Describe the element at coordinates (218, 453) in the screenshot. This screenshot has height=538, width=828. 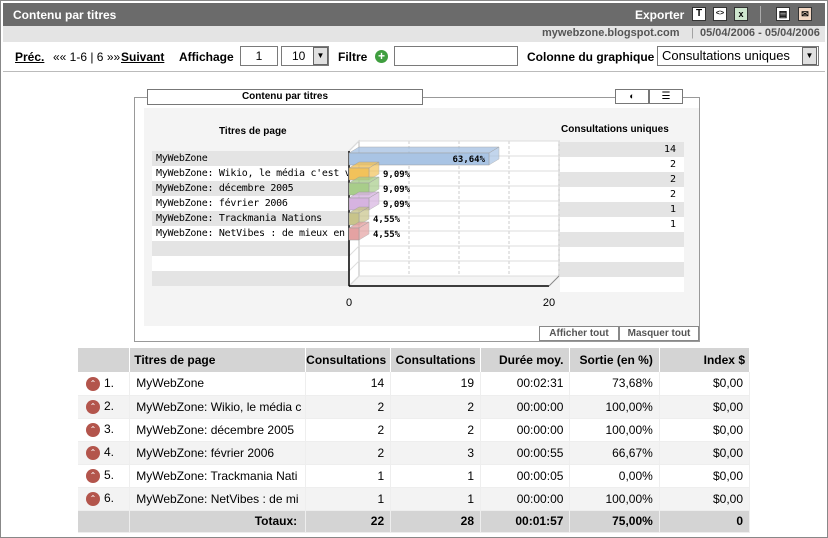
I see `title-cell: MyWebZone: février 2006` at that location.